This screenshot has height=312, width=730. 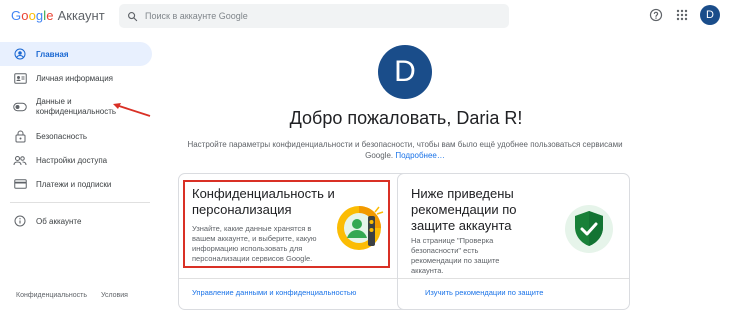 What do you see at coordinates (59, 221) in the screenshot?
I see `sidebar-item-label: Об аккаунте` at bounding box center [59, 221].